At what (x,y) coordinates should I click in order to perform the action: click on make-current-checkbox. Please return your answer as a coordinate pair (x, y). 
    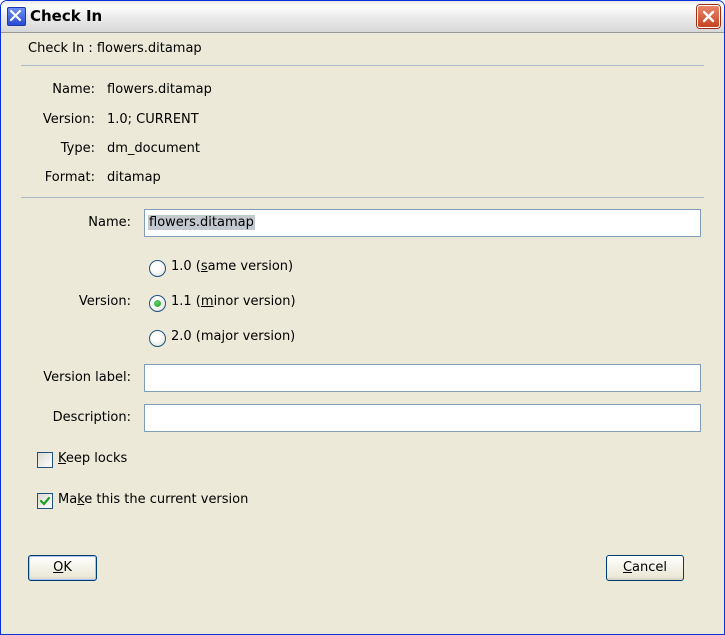
    Looking at the image, I should click on (45, 501).